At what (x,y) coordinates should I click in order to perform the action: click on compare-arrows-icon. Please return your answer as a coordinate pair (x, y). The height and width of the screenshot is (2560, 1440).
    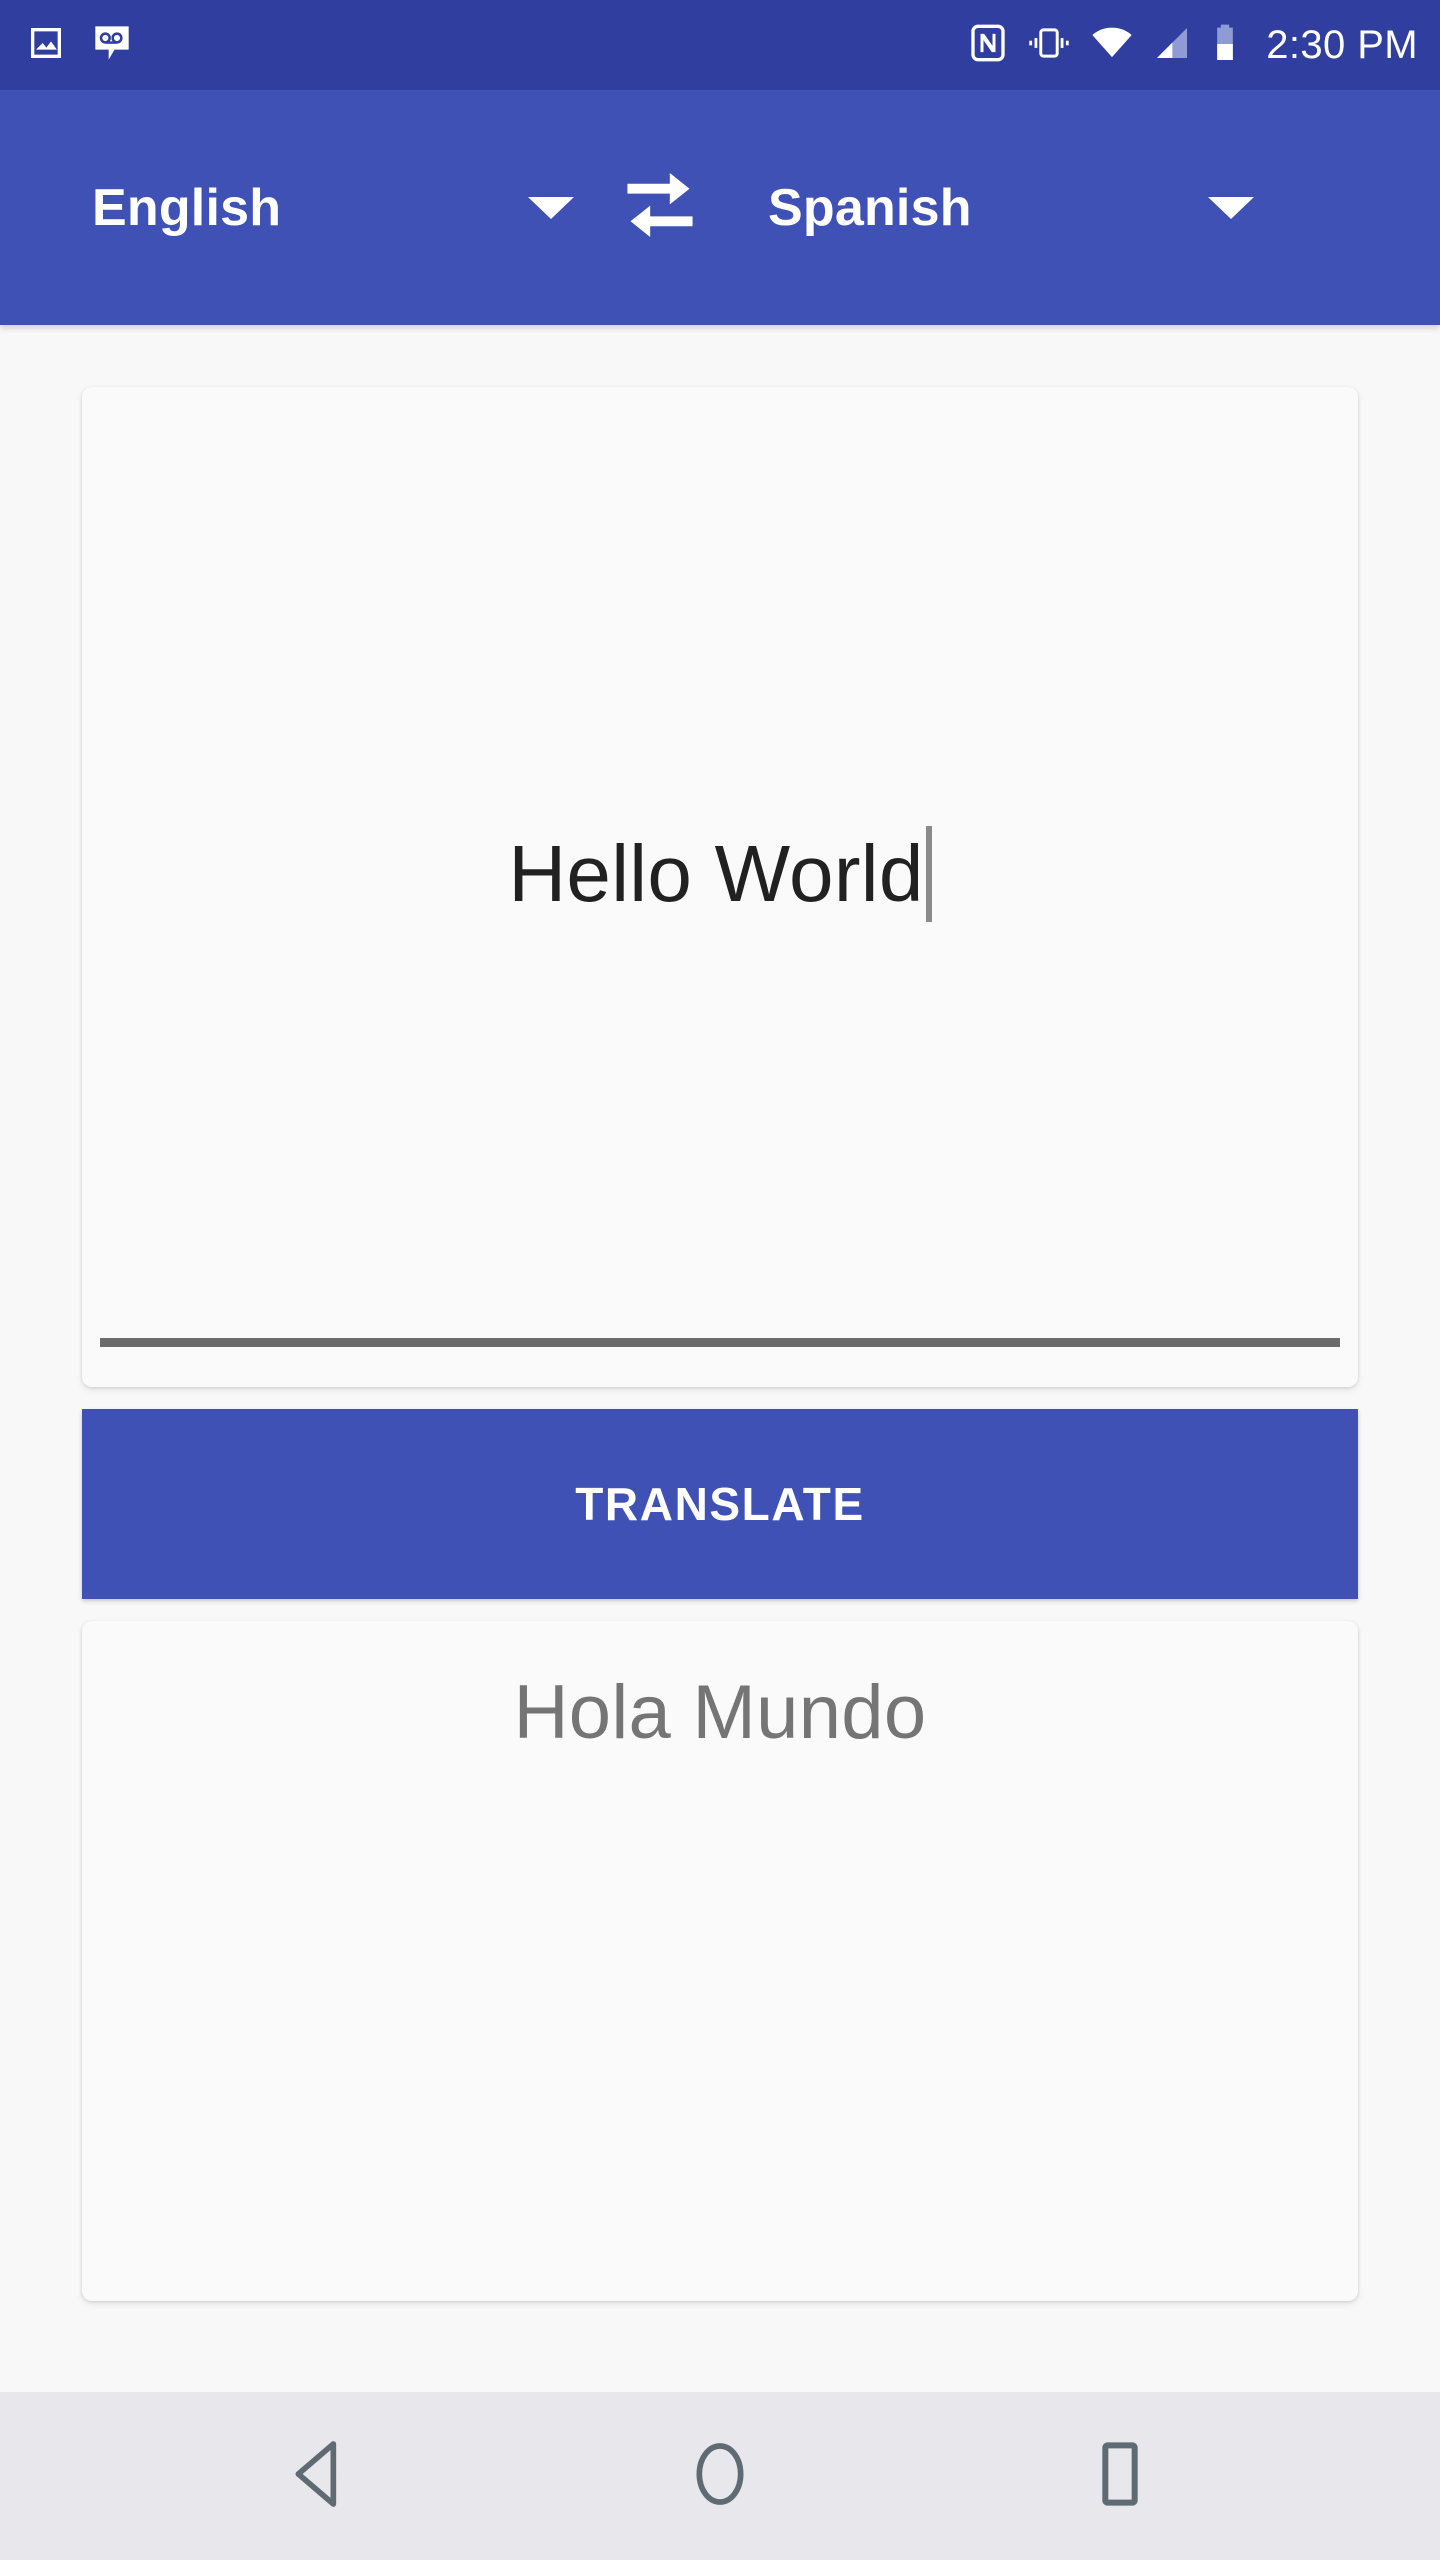
    Looking at the image, I should click on (660, 207).